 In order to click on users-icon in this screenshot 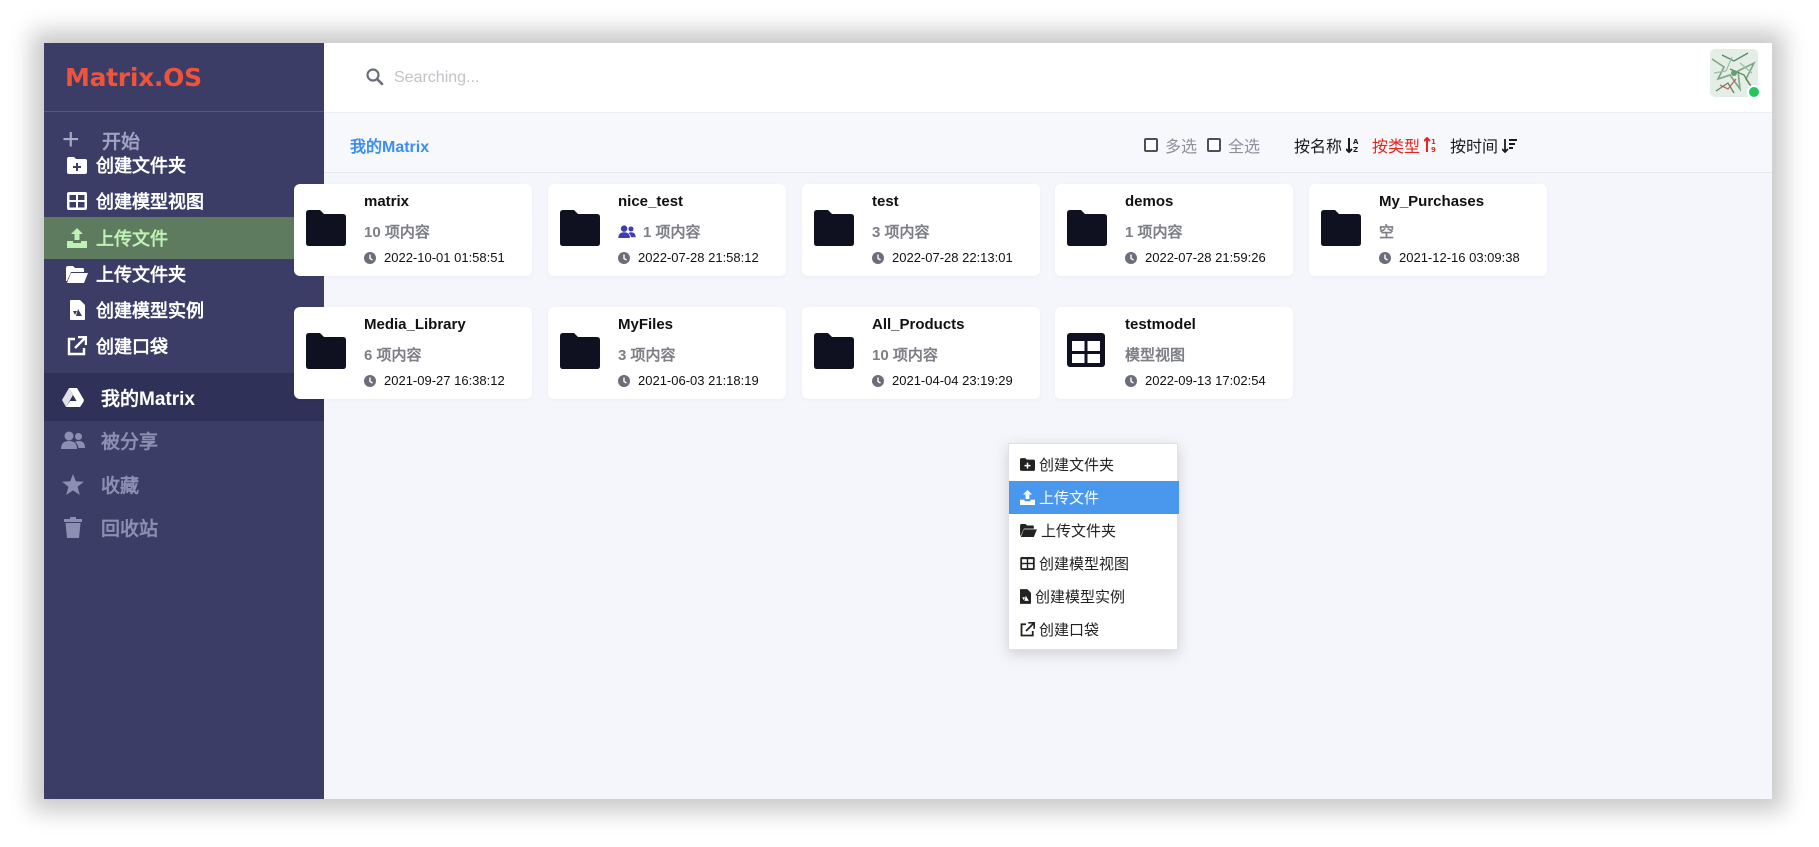, I will do `click(73, 440)`.